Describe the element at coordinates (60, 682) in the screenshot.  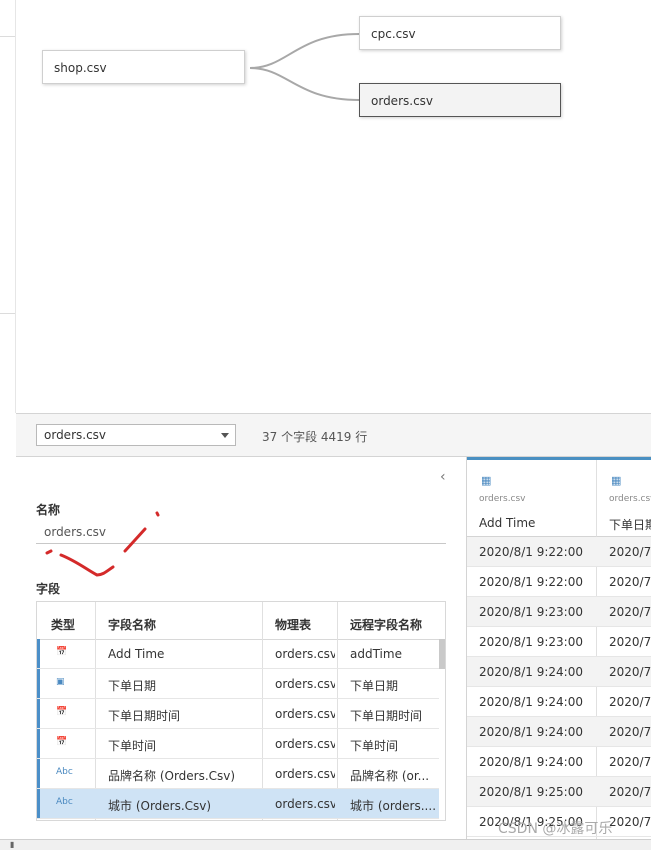
I see `date-icon: ▣` at that location.